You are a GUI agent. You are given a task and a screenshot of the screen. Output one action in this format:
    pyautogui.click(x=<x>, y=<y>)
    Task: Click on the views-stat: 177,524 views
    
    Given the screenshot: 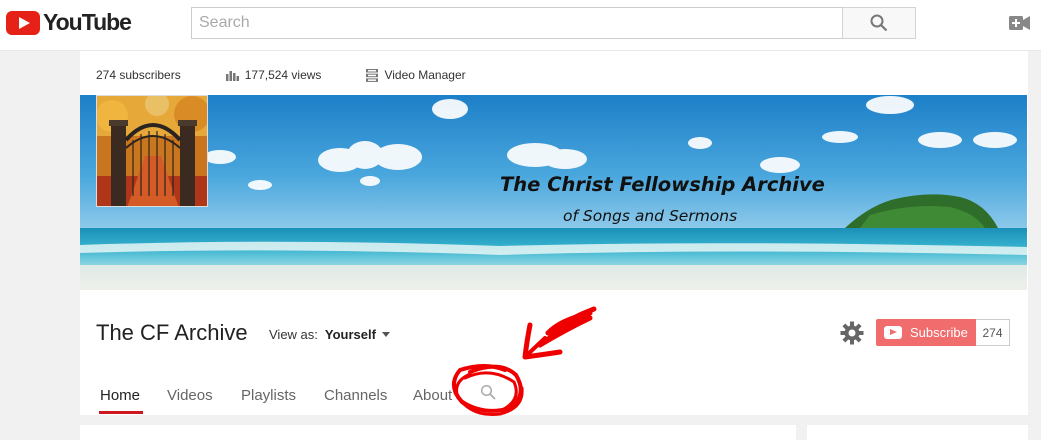 What is the action you would take?
    pyautogui.click(x=273, y=75)
    